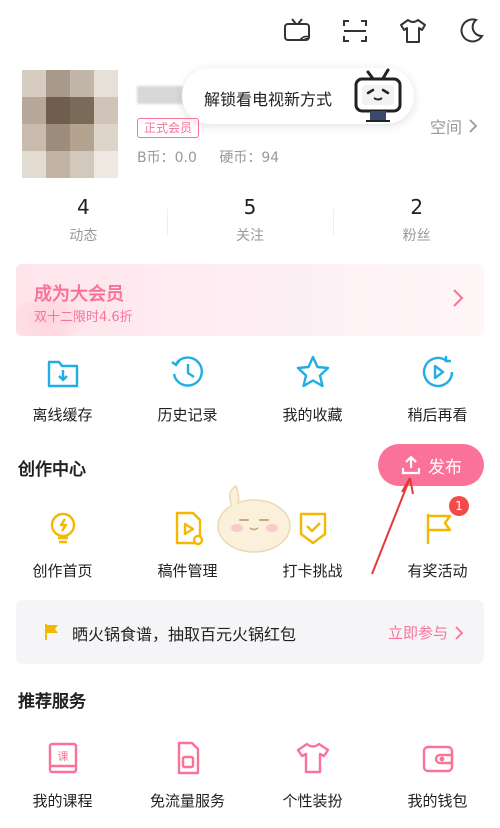 Image resolution: width=500 pixels, height=828 pixels. Describe the element at coordinates (52, 702) in the screenshot. I see `recommended-services-title: 推荐服务` at that location.